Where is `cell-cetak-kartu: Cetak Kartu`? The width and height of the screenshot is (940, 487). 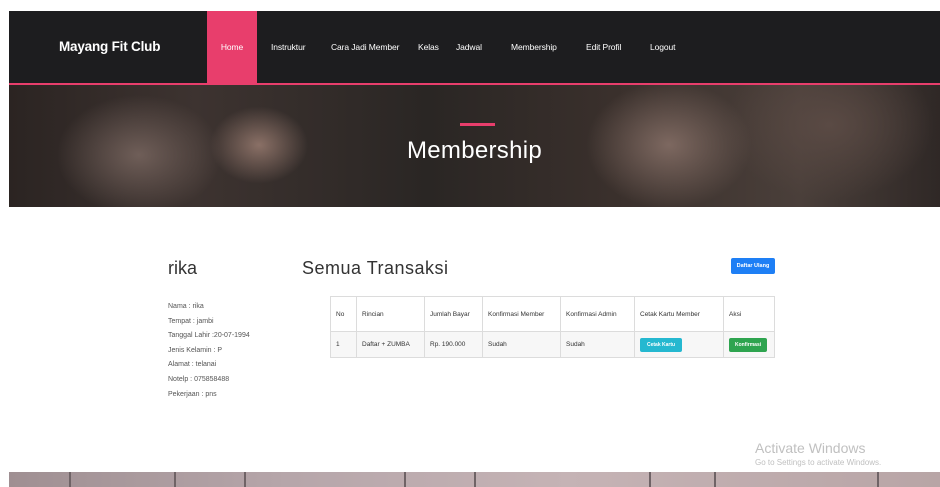
cell-cetak-kartu: Cetak Kartu is located at coordinates (679, 344).